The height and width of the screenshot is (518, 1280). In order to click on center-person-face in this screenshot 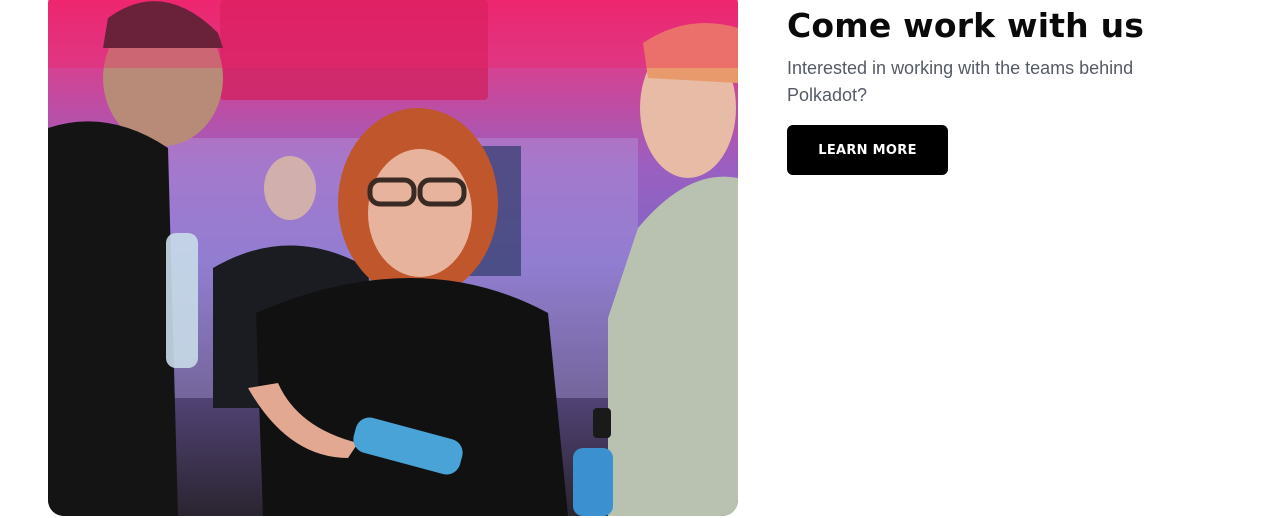, I will do `click(420, 213)`.